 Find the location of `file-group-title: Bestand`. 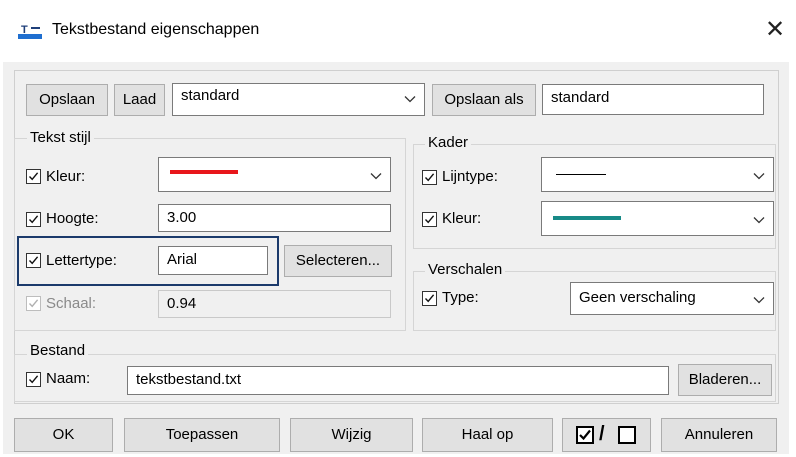

file-group-title: Bestand is located at coordinates (58, 350).